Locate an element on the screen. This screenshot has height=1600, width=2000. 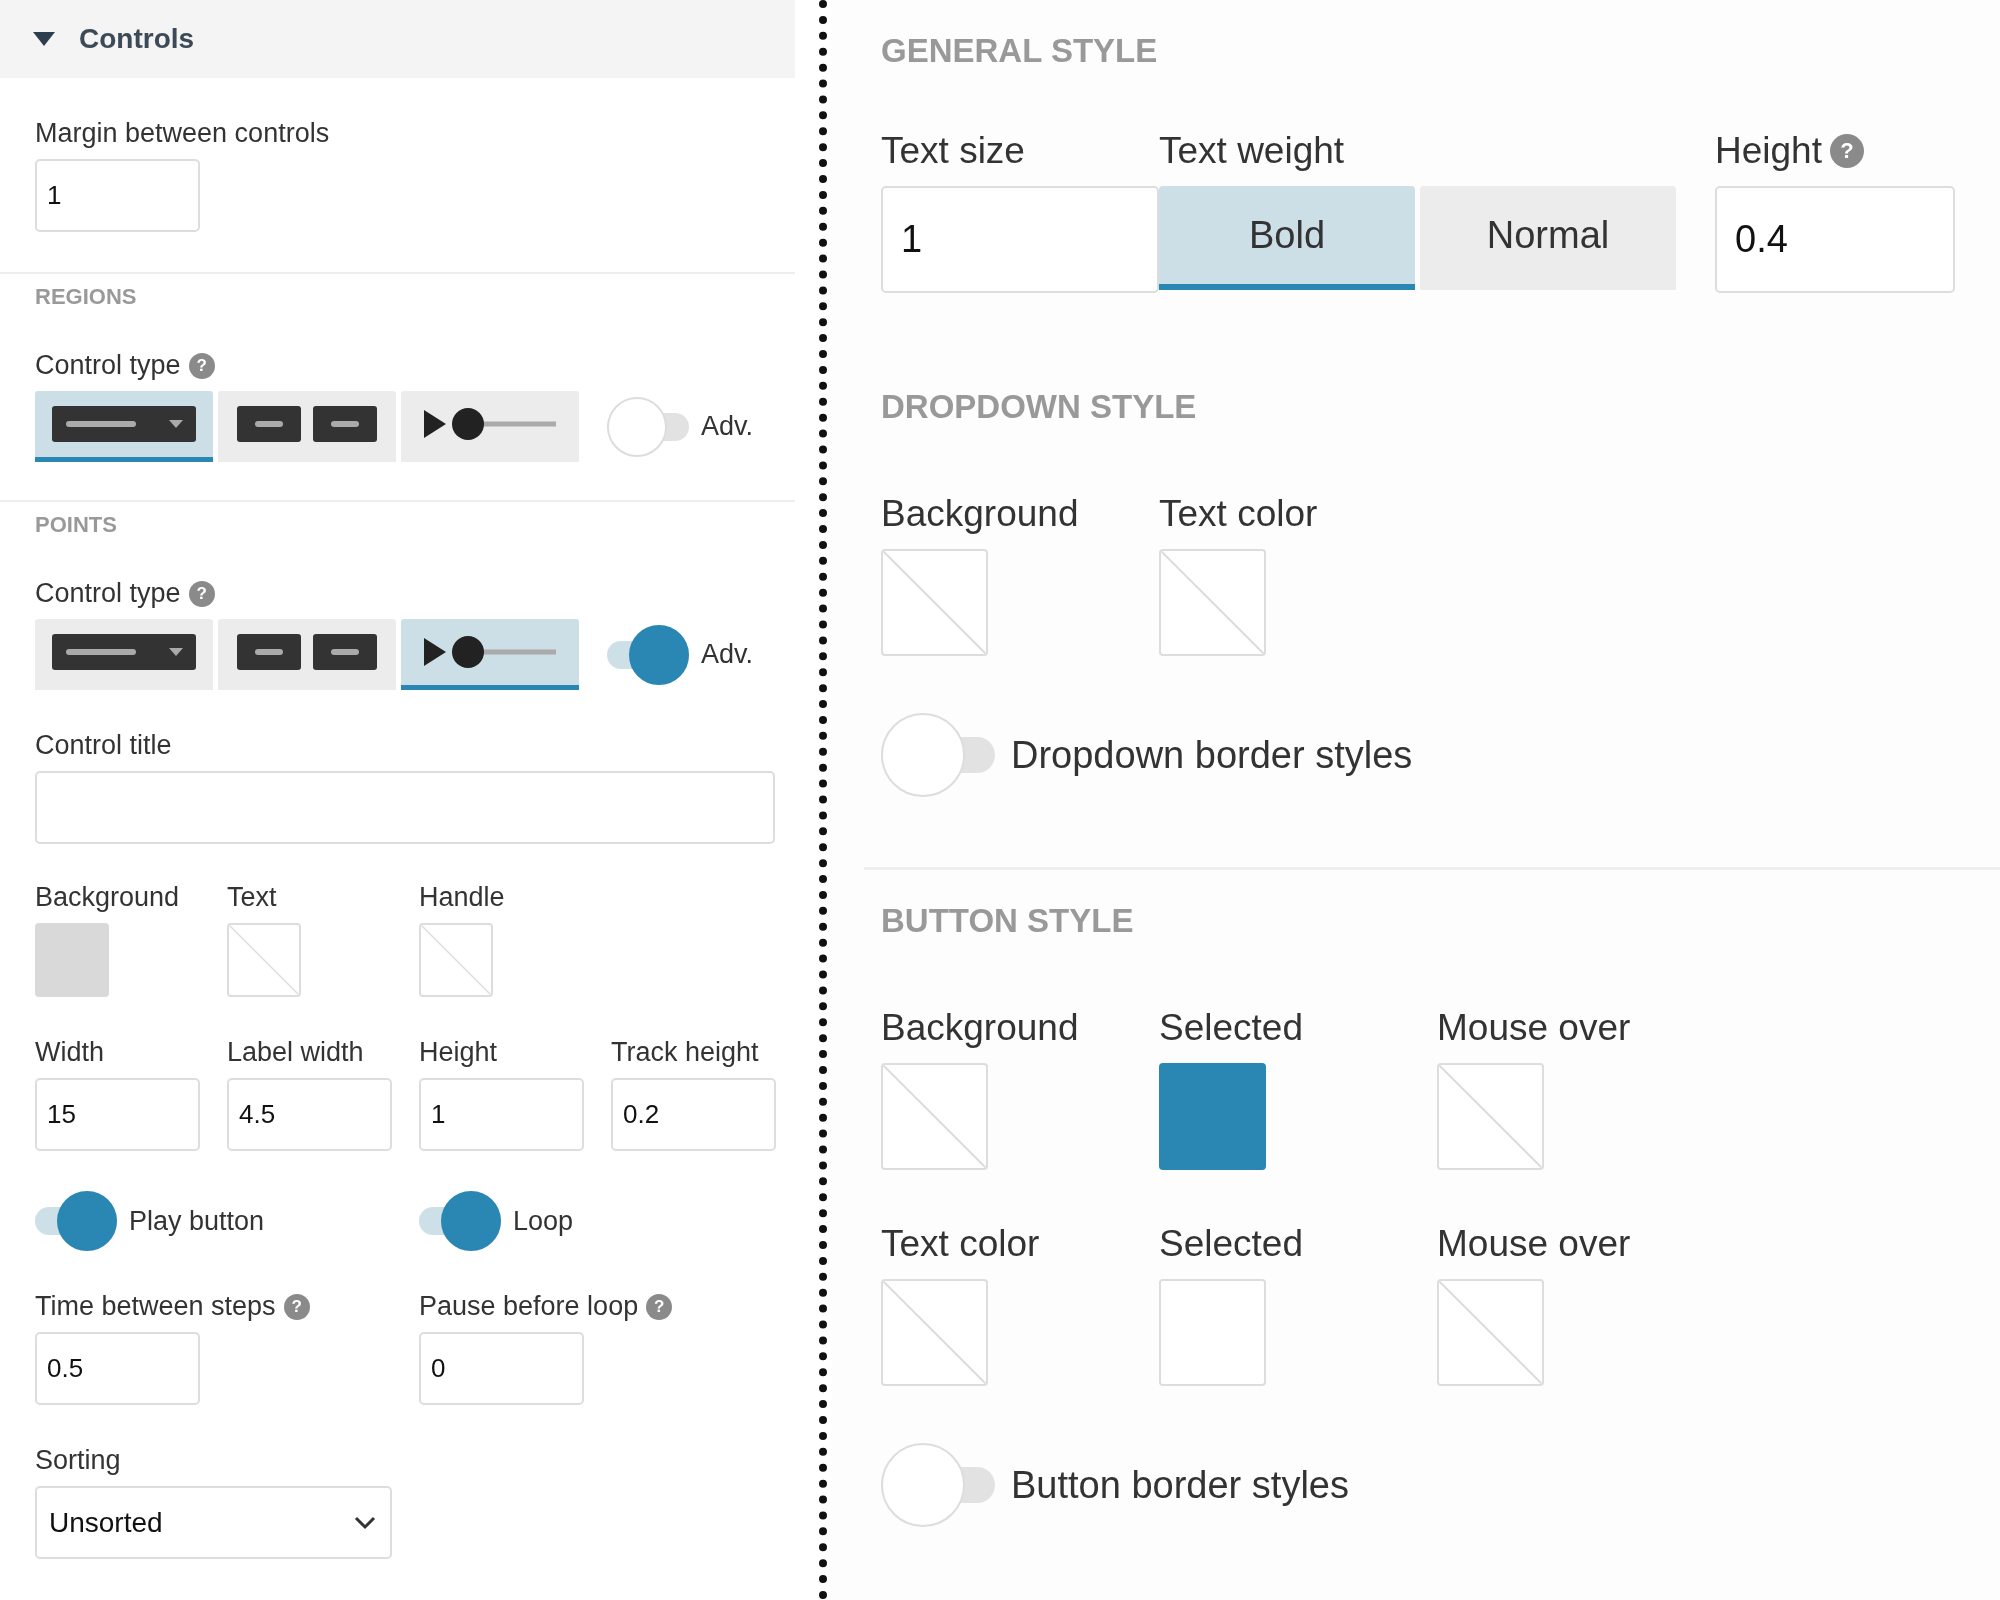
text-field is located at coordinates (405, 807).